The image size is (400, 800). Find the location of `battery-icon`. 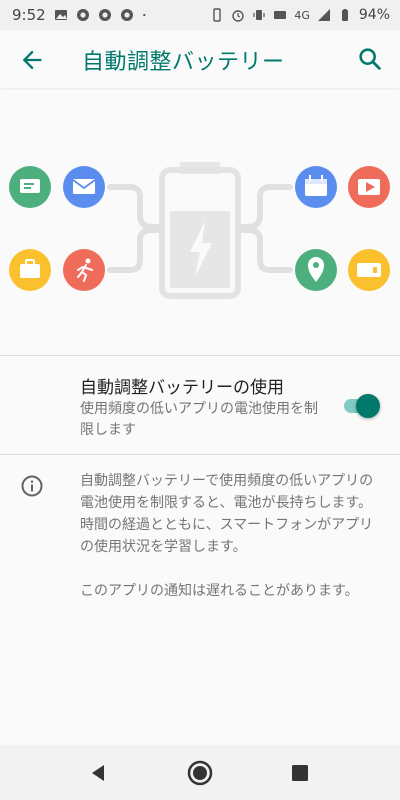

battery-icon is located at coordinates (344, 15).